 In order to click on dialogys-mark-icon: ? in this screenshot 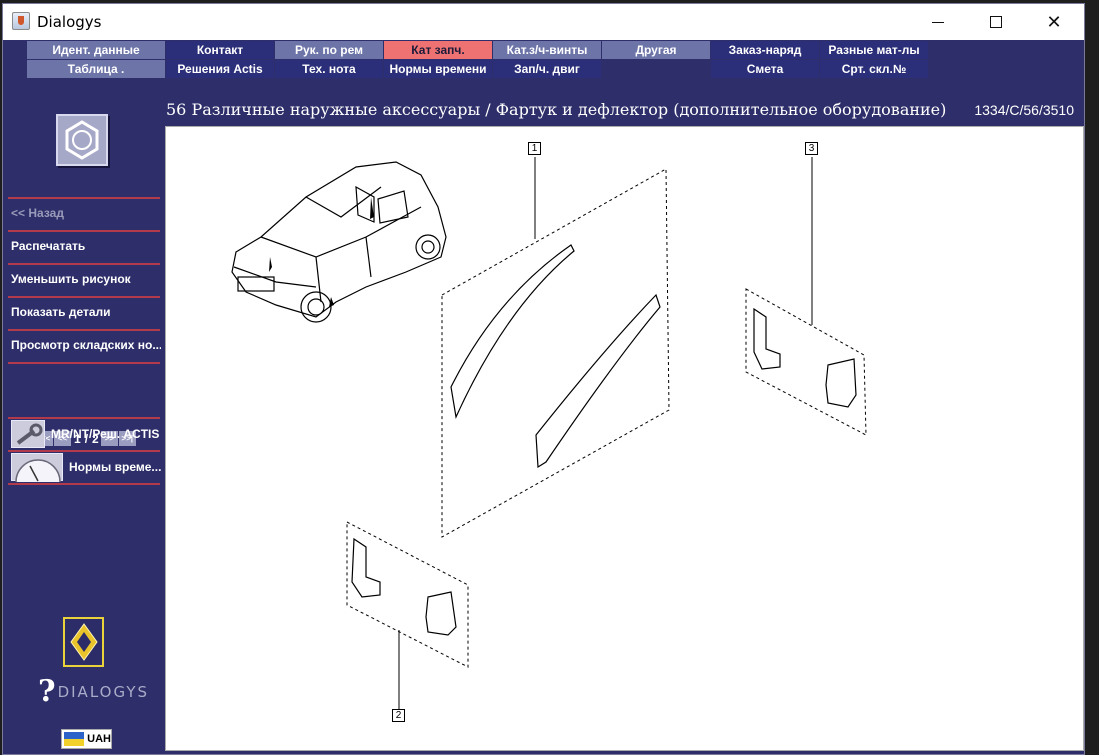, I will do `click(47, 691)`.